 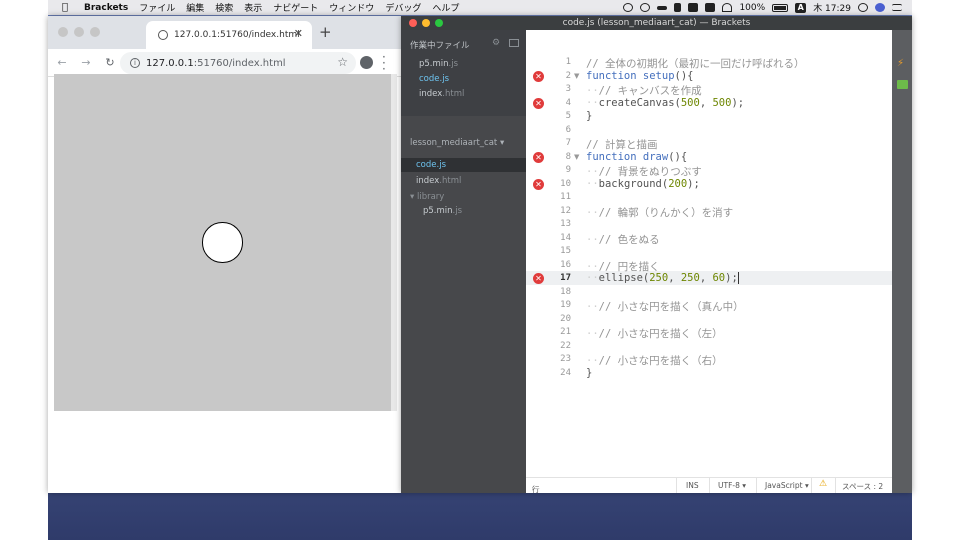 I want to click on zoom-window-button, so click(x=95, y=32).